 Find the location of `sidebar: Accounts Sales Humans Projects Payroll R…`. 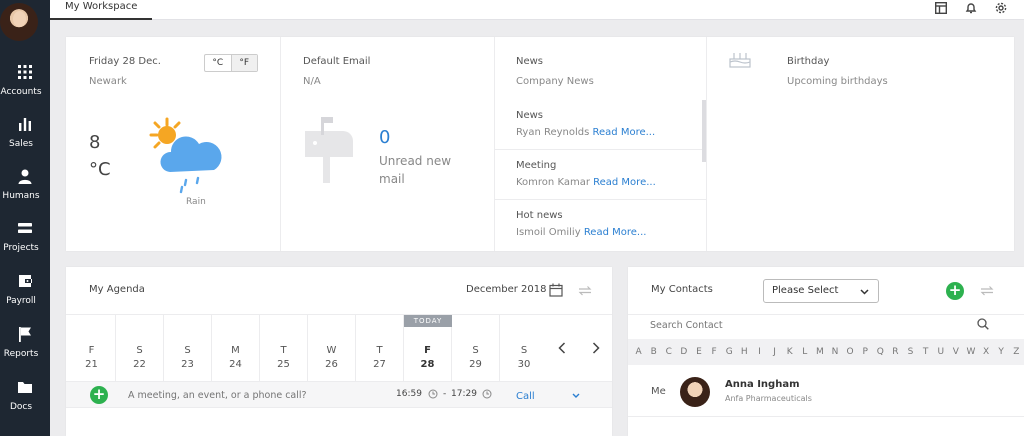

sidebar: Accounts Sales Humans Projects Payroll R… is located at coordinates (25, 218).